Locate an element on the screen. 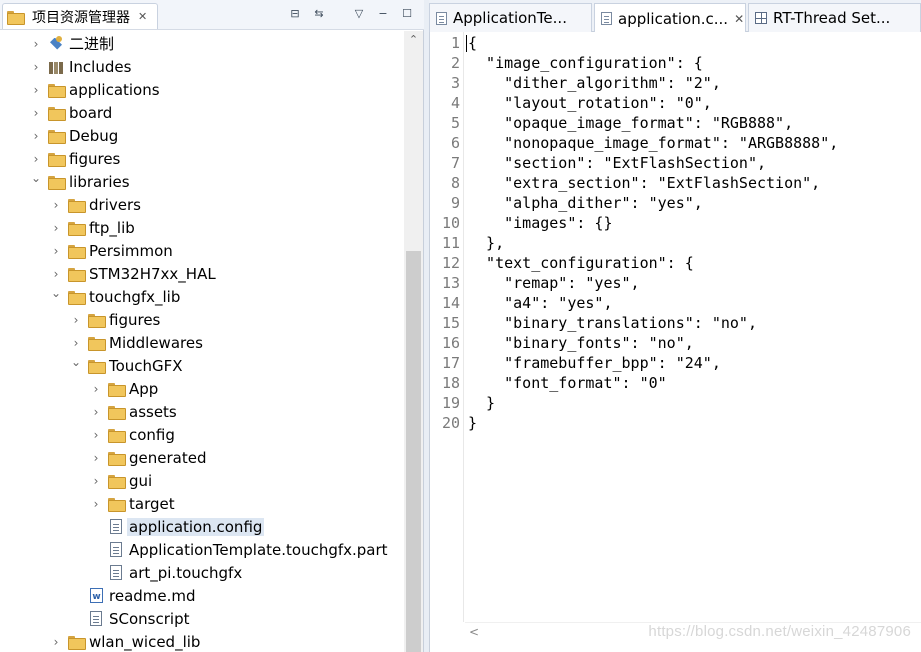  tree-item-label: config is located at coordinates (152, 434).